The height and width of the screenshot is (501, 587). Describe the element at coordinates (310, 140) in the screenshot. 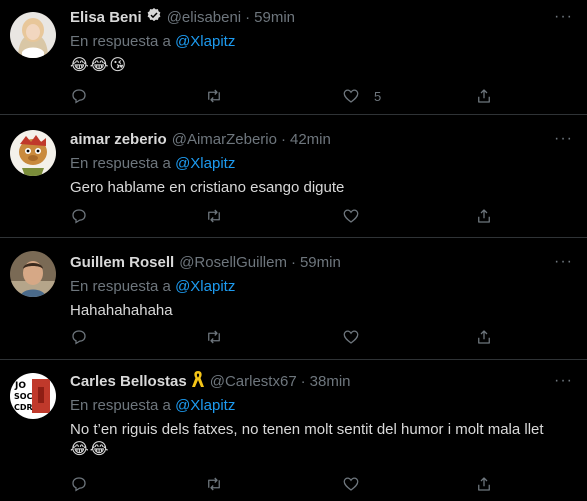

I see `tweet-time: 42min` at that location.